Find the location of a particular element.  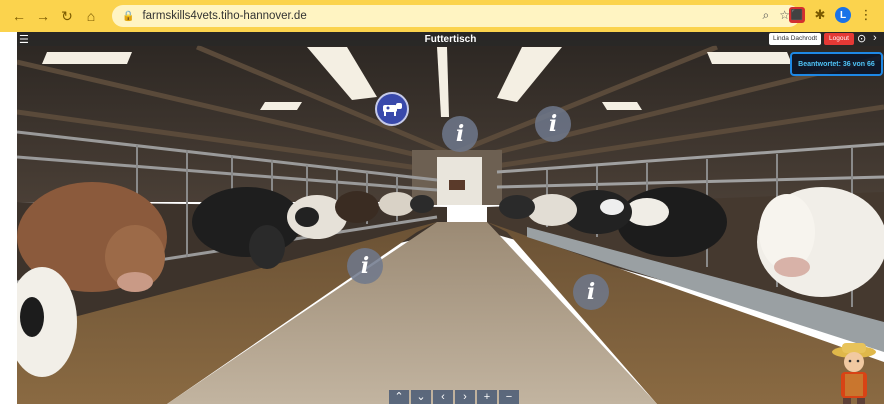

zoom-out-button: − is located at coordinates (509, 397).